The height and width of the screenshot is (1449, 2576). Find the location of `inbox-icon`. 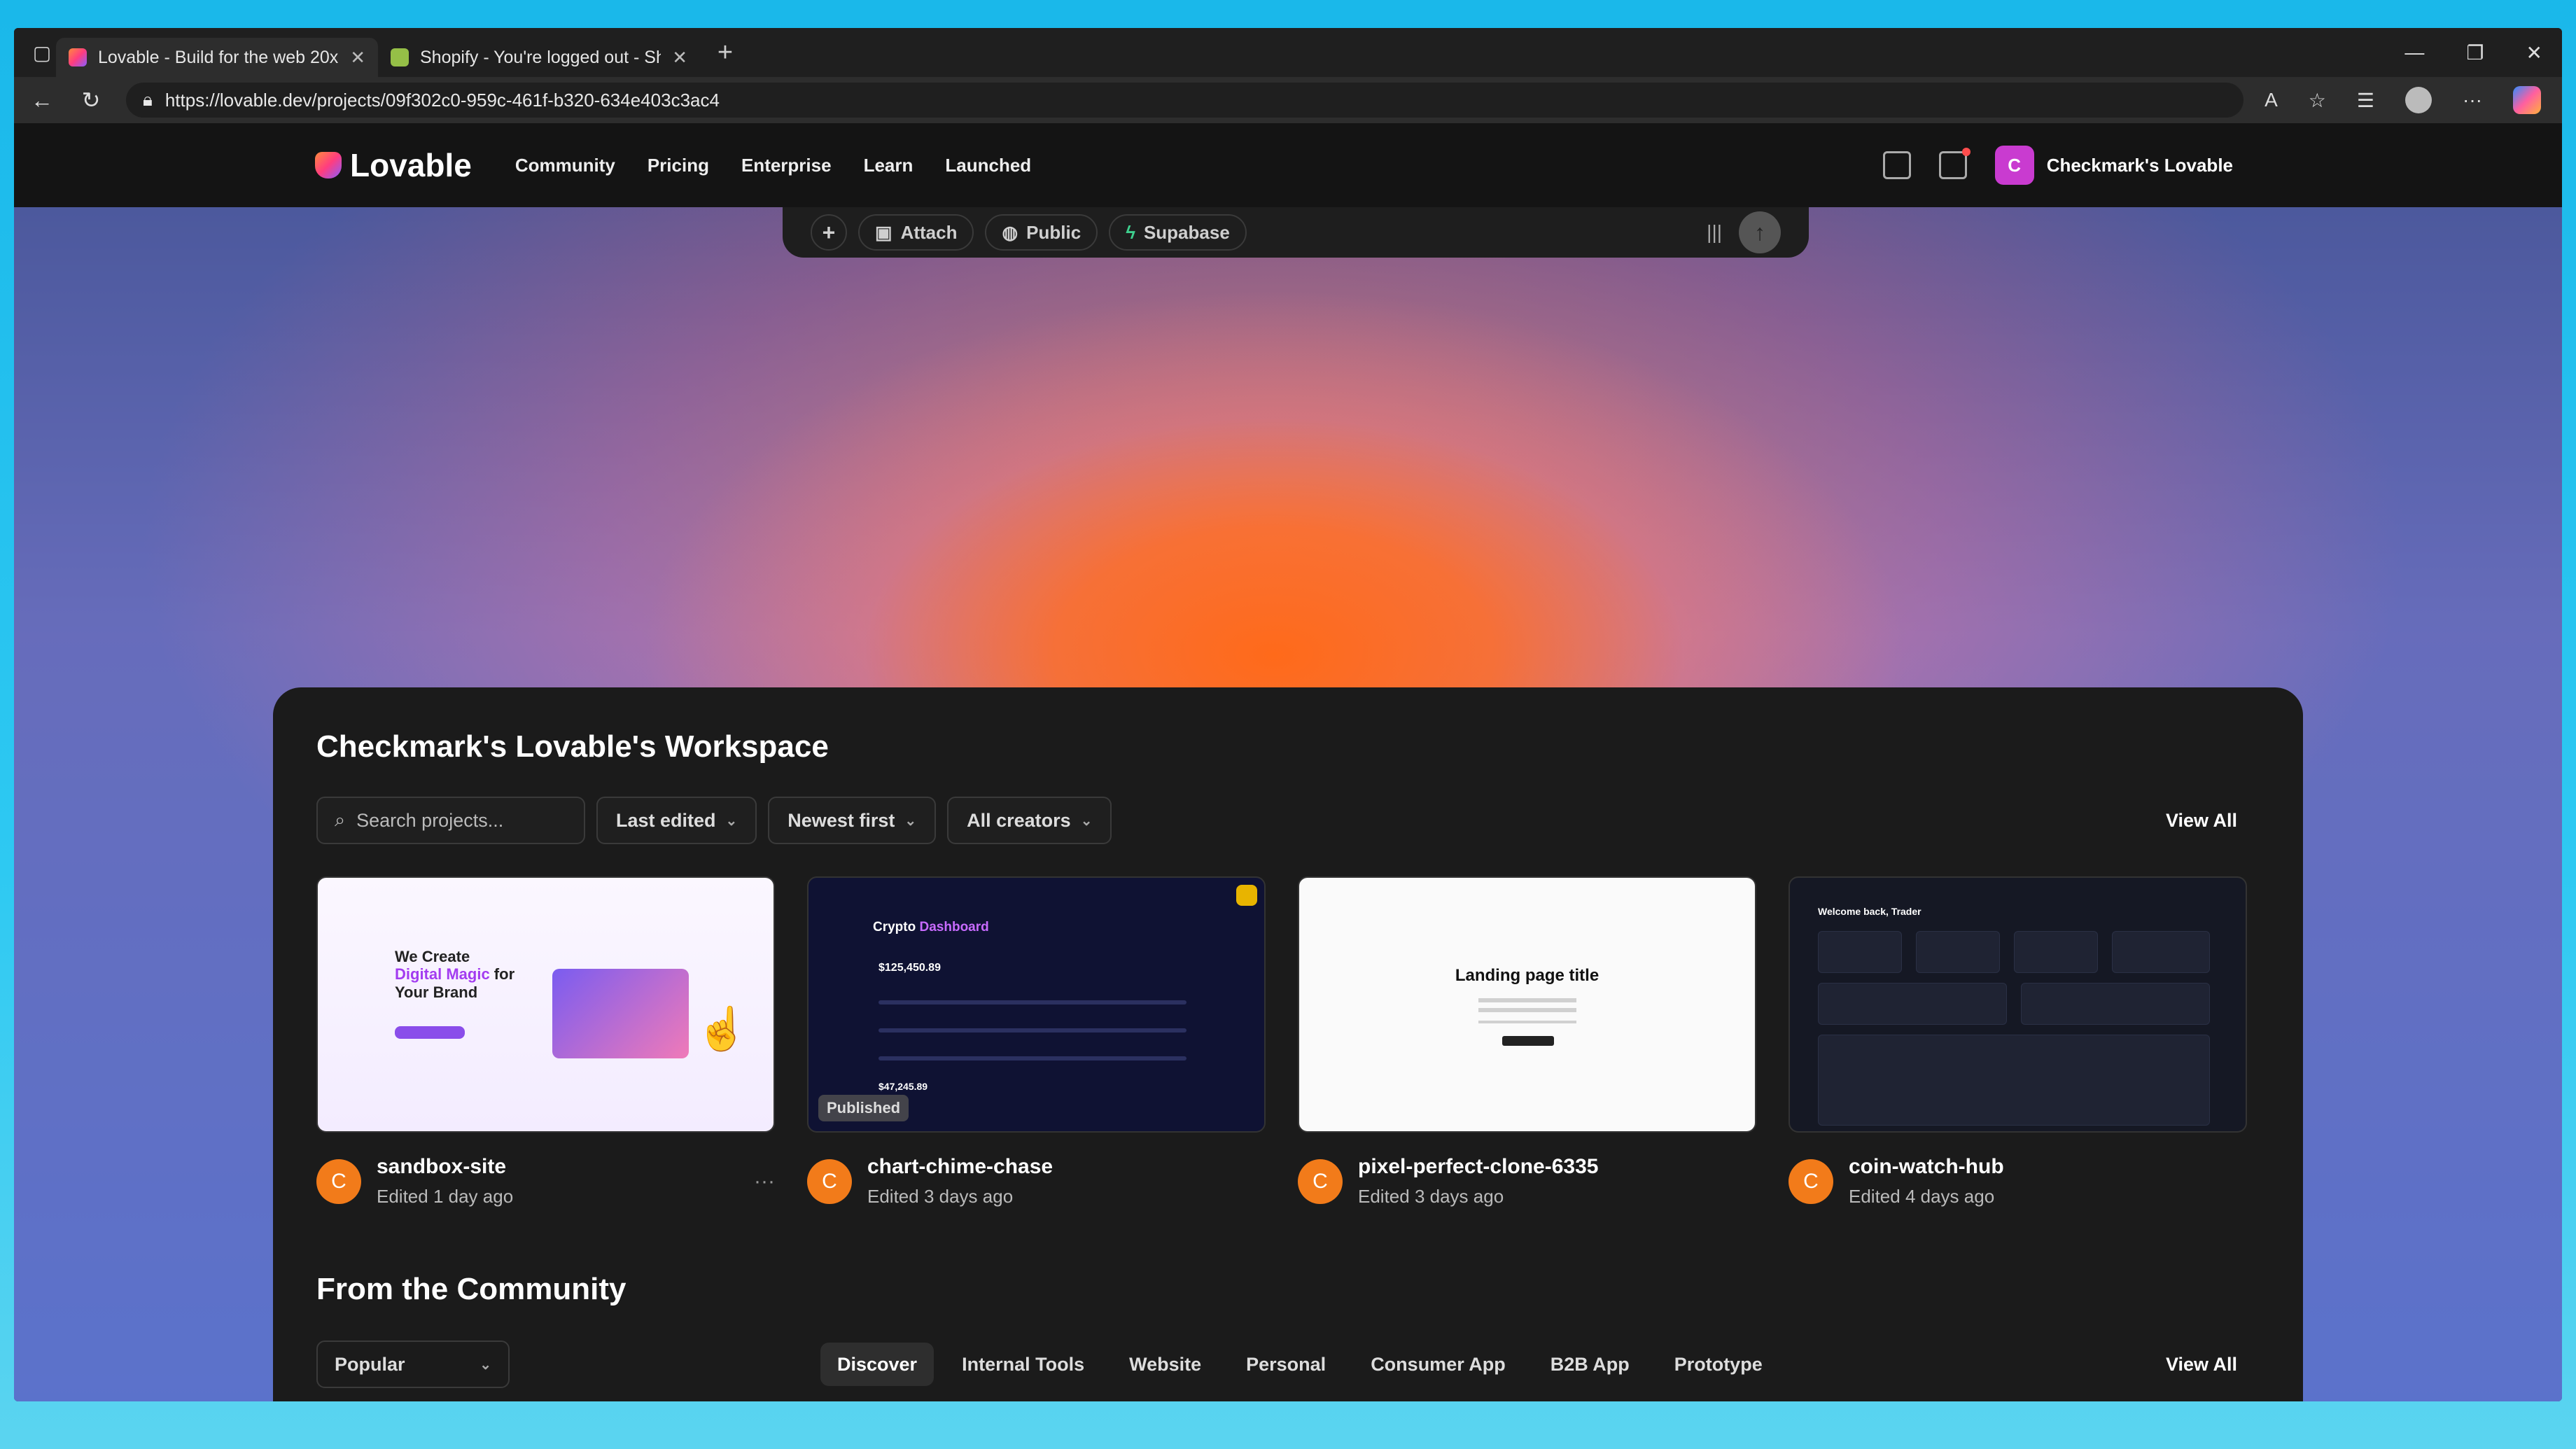

inbox-icon is located at coordinates (1954, 163).